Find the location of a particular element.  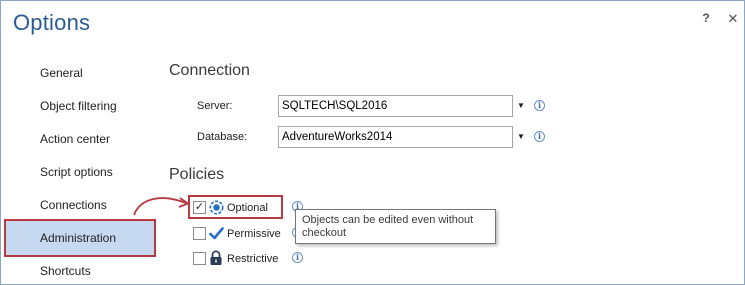

curved-arrow-icon is located at coordinates (161, 206).